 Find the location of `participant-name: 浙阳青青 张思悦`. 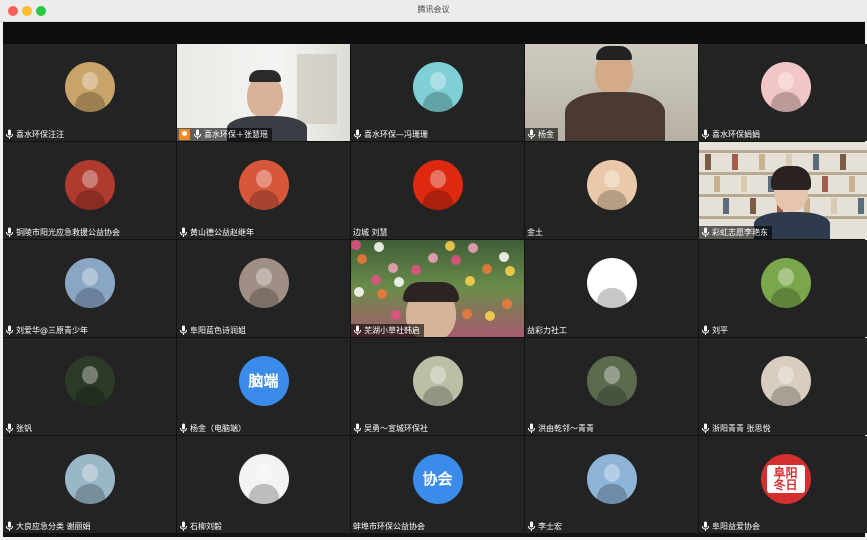

participant-name: 浙阳青青 张思悦 is located at coordinates (741, 428).